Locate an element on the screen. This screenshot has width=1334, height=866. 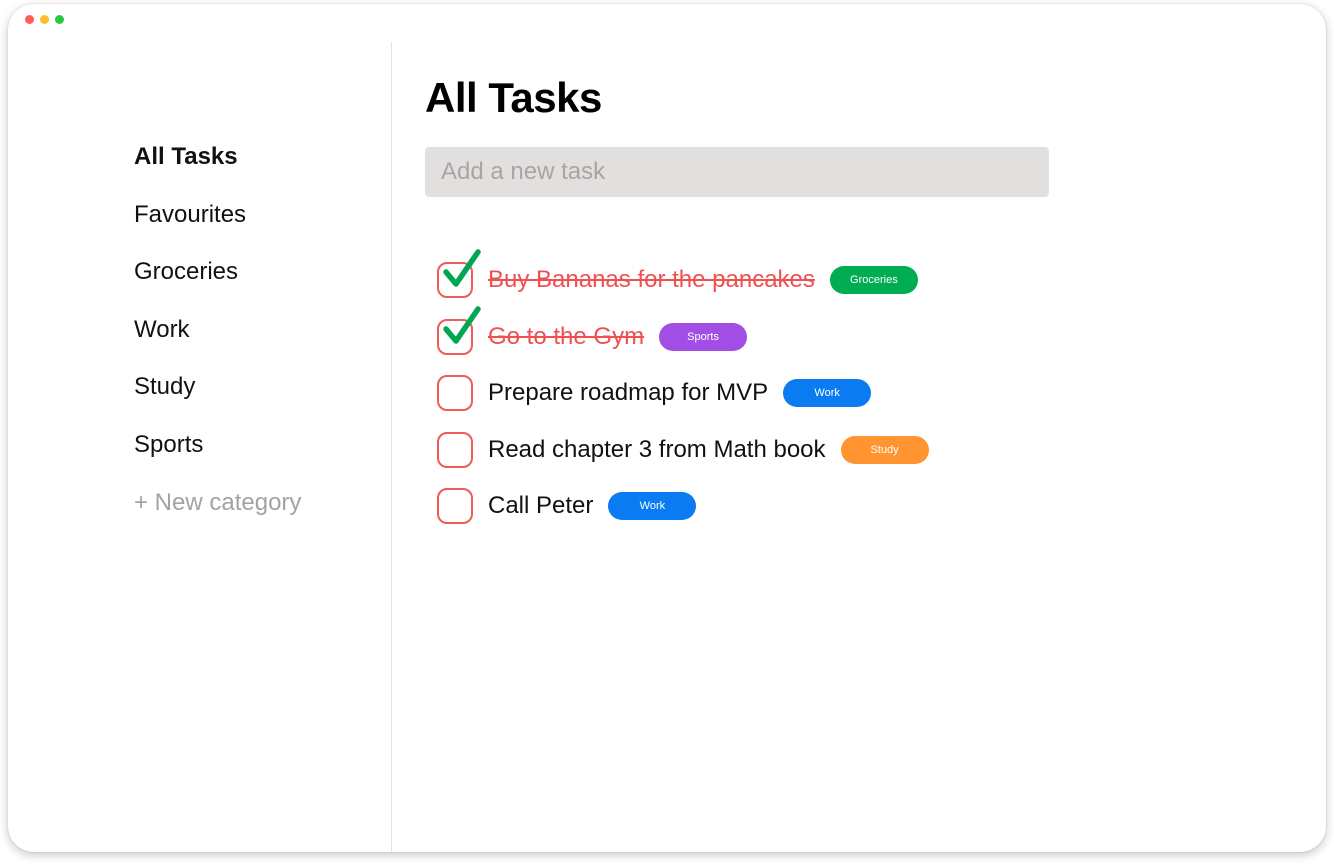
task-tag: Groceries is located at coordinates (873, 280).